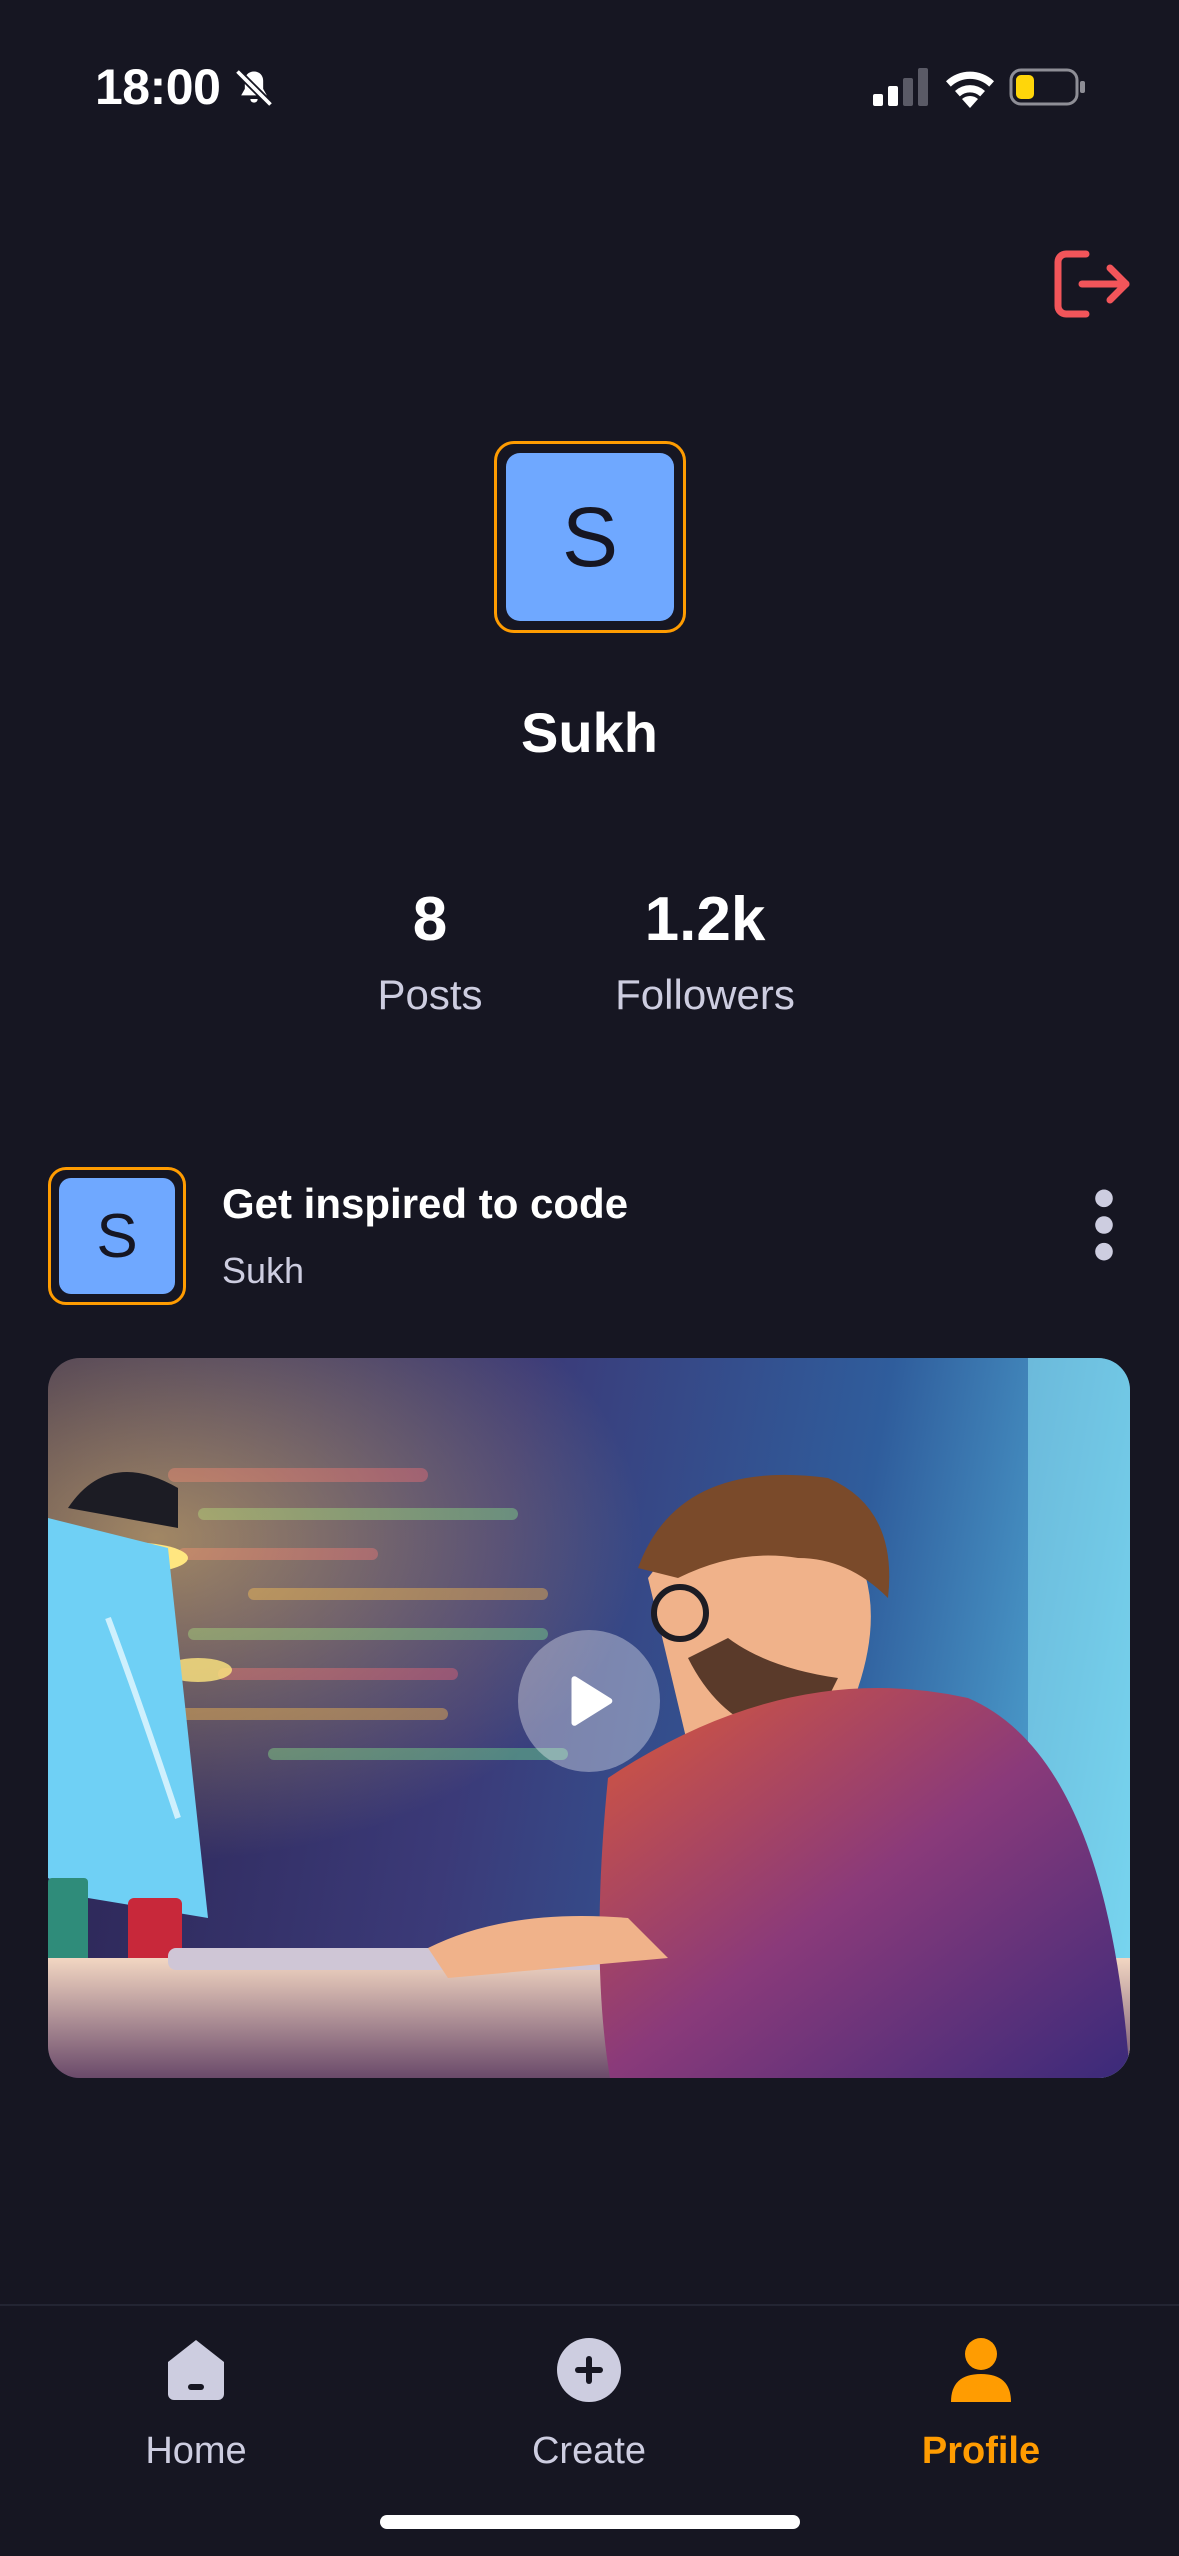 The image size is (1179, 2556). Describe the element at coordinates (1092, 284) in the screenshot. I see `logout-icon` at that location.